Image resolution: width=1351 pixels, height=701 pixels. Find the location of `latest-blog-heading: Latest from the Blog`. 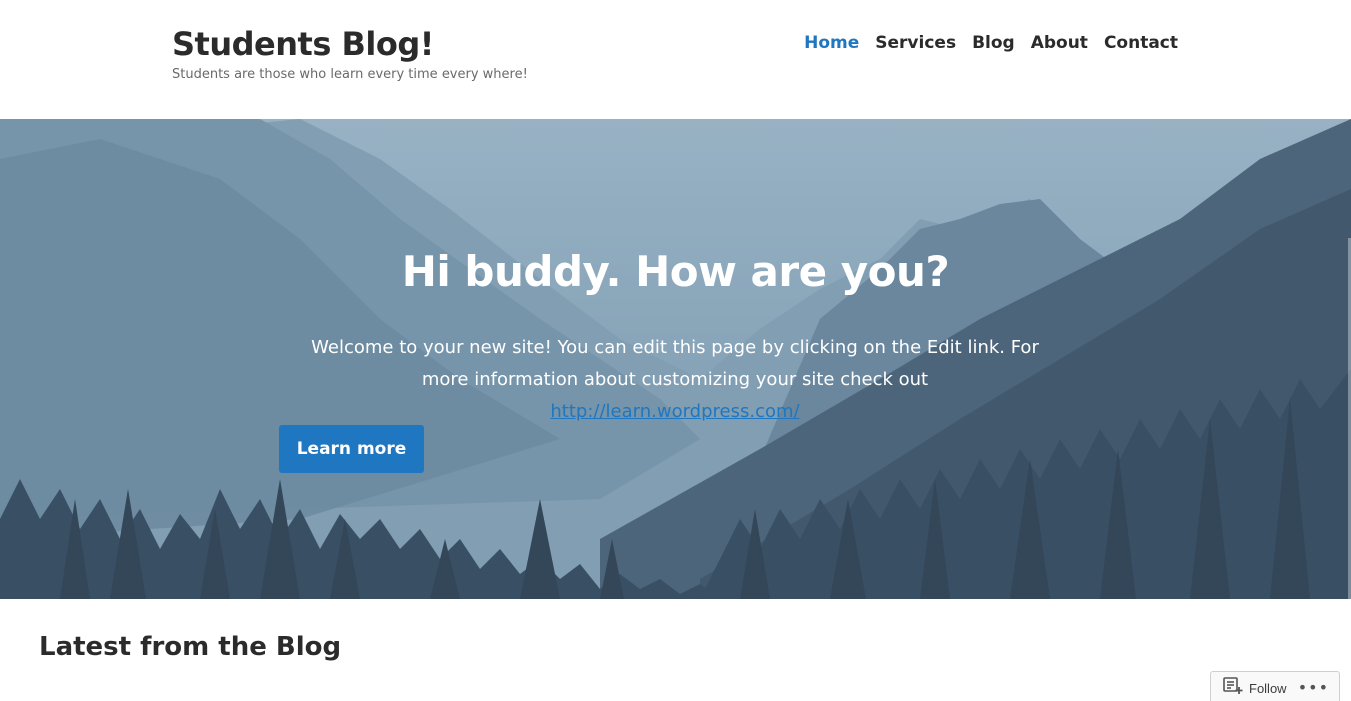

latest-blog-heading: Latest from the Blog is located at coordinates (190, 647).